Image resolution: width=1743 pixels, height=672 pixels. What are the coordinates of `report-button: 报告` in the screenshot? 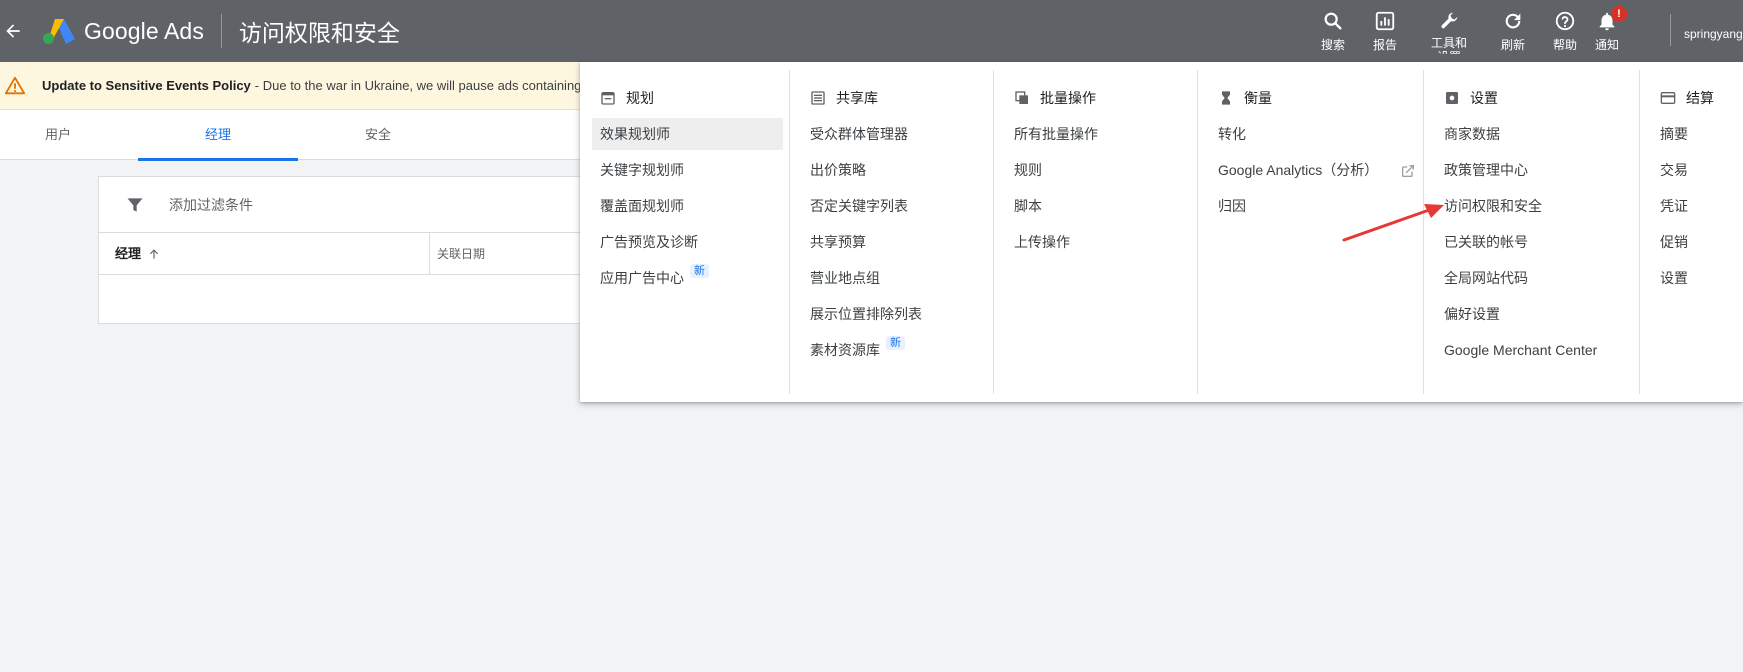 It's located at (1385, 31).